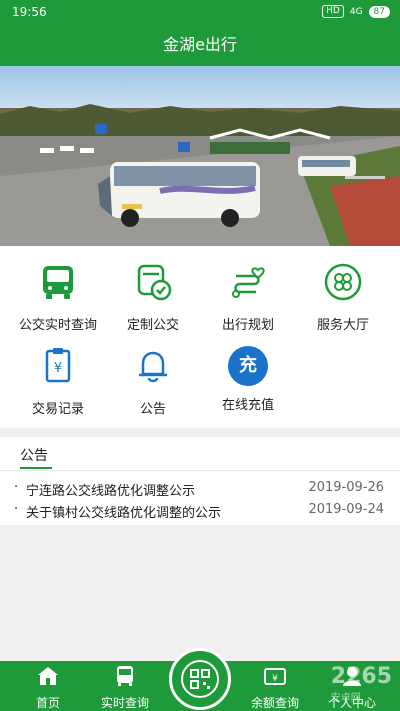  What do you see at coordinates (48, 676) in the screenshot?
I see `home-icon` at bounding box center [48, 676].